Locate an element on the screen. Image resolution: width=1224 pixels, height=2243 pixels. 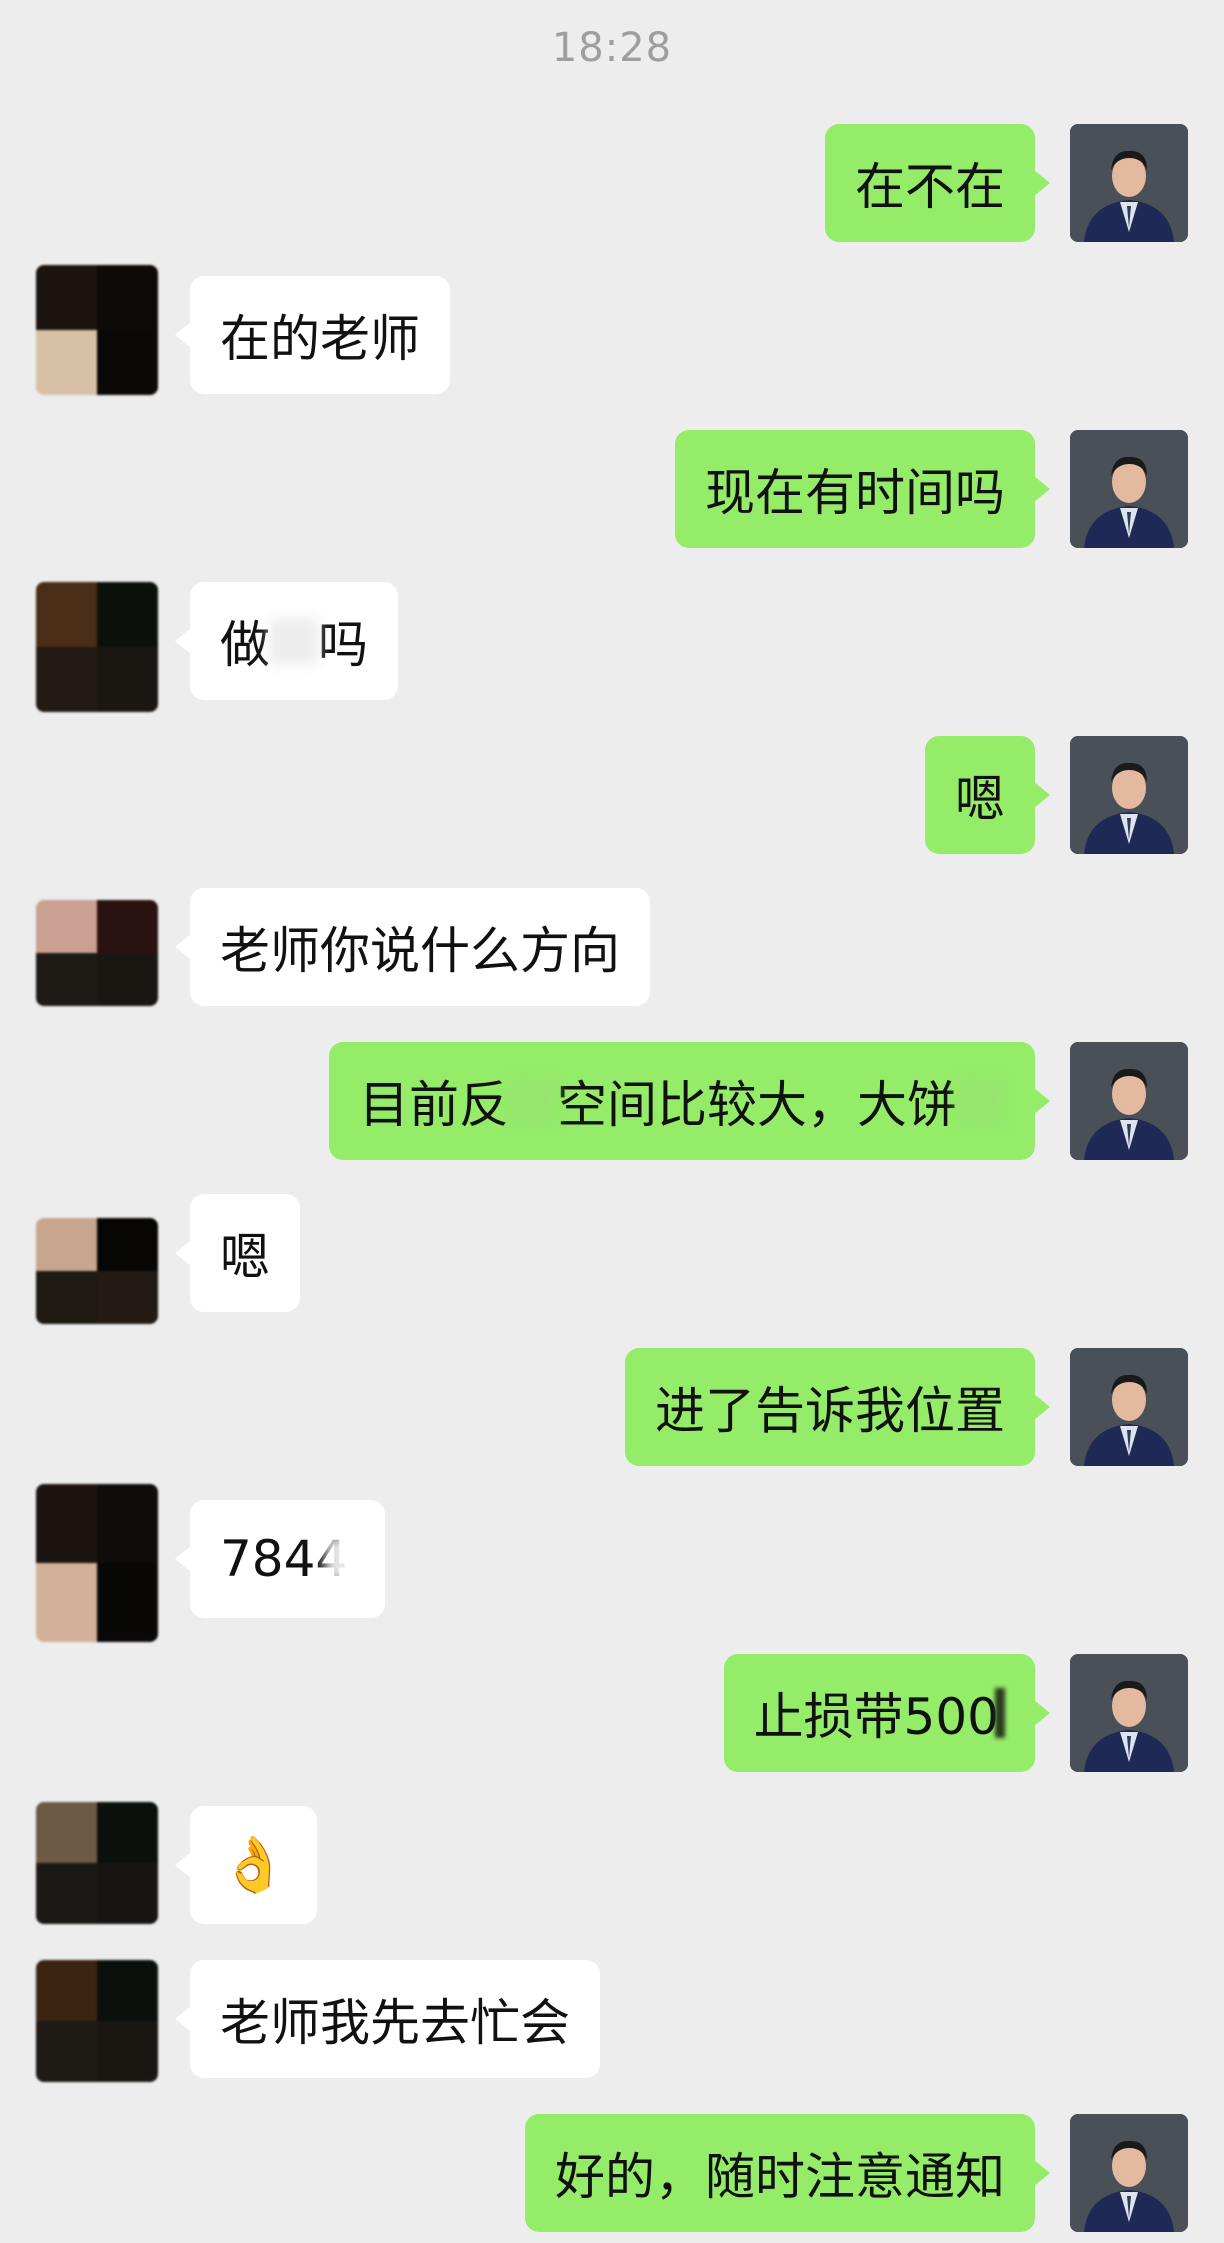
message-row: 好的，随时注意通知 is located at coordinates (612, 2174).